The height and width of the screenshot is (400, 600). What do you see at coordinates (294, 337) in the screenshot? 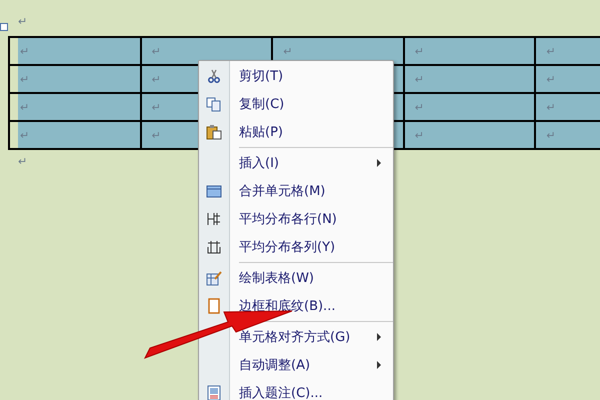
I see `menu-item: 单元格对齐方式(G)` at bounding box center [294, 337].